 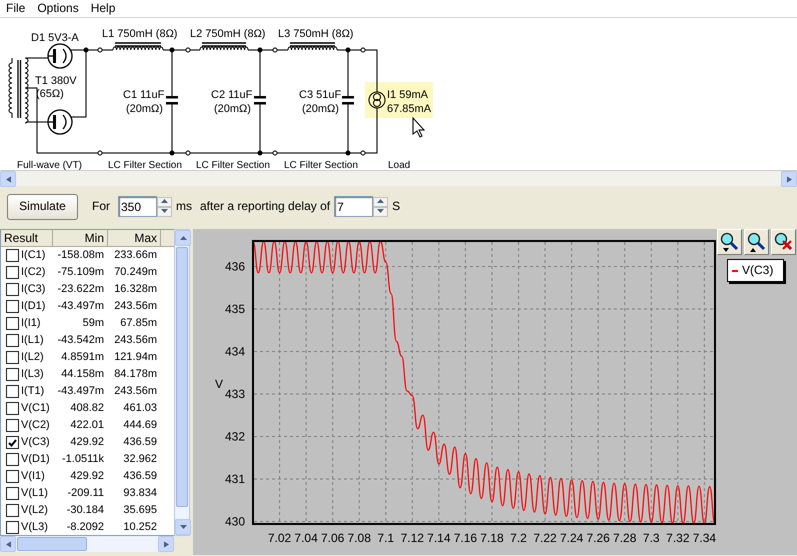 I want to click on min-value: -23.622m, so click(x=80, y=289).